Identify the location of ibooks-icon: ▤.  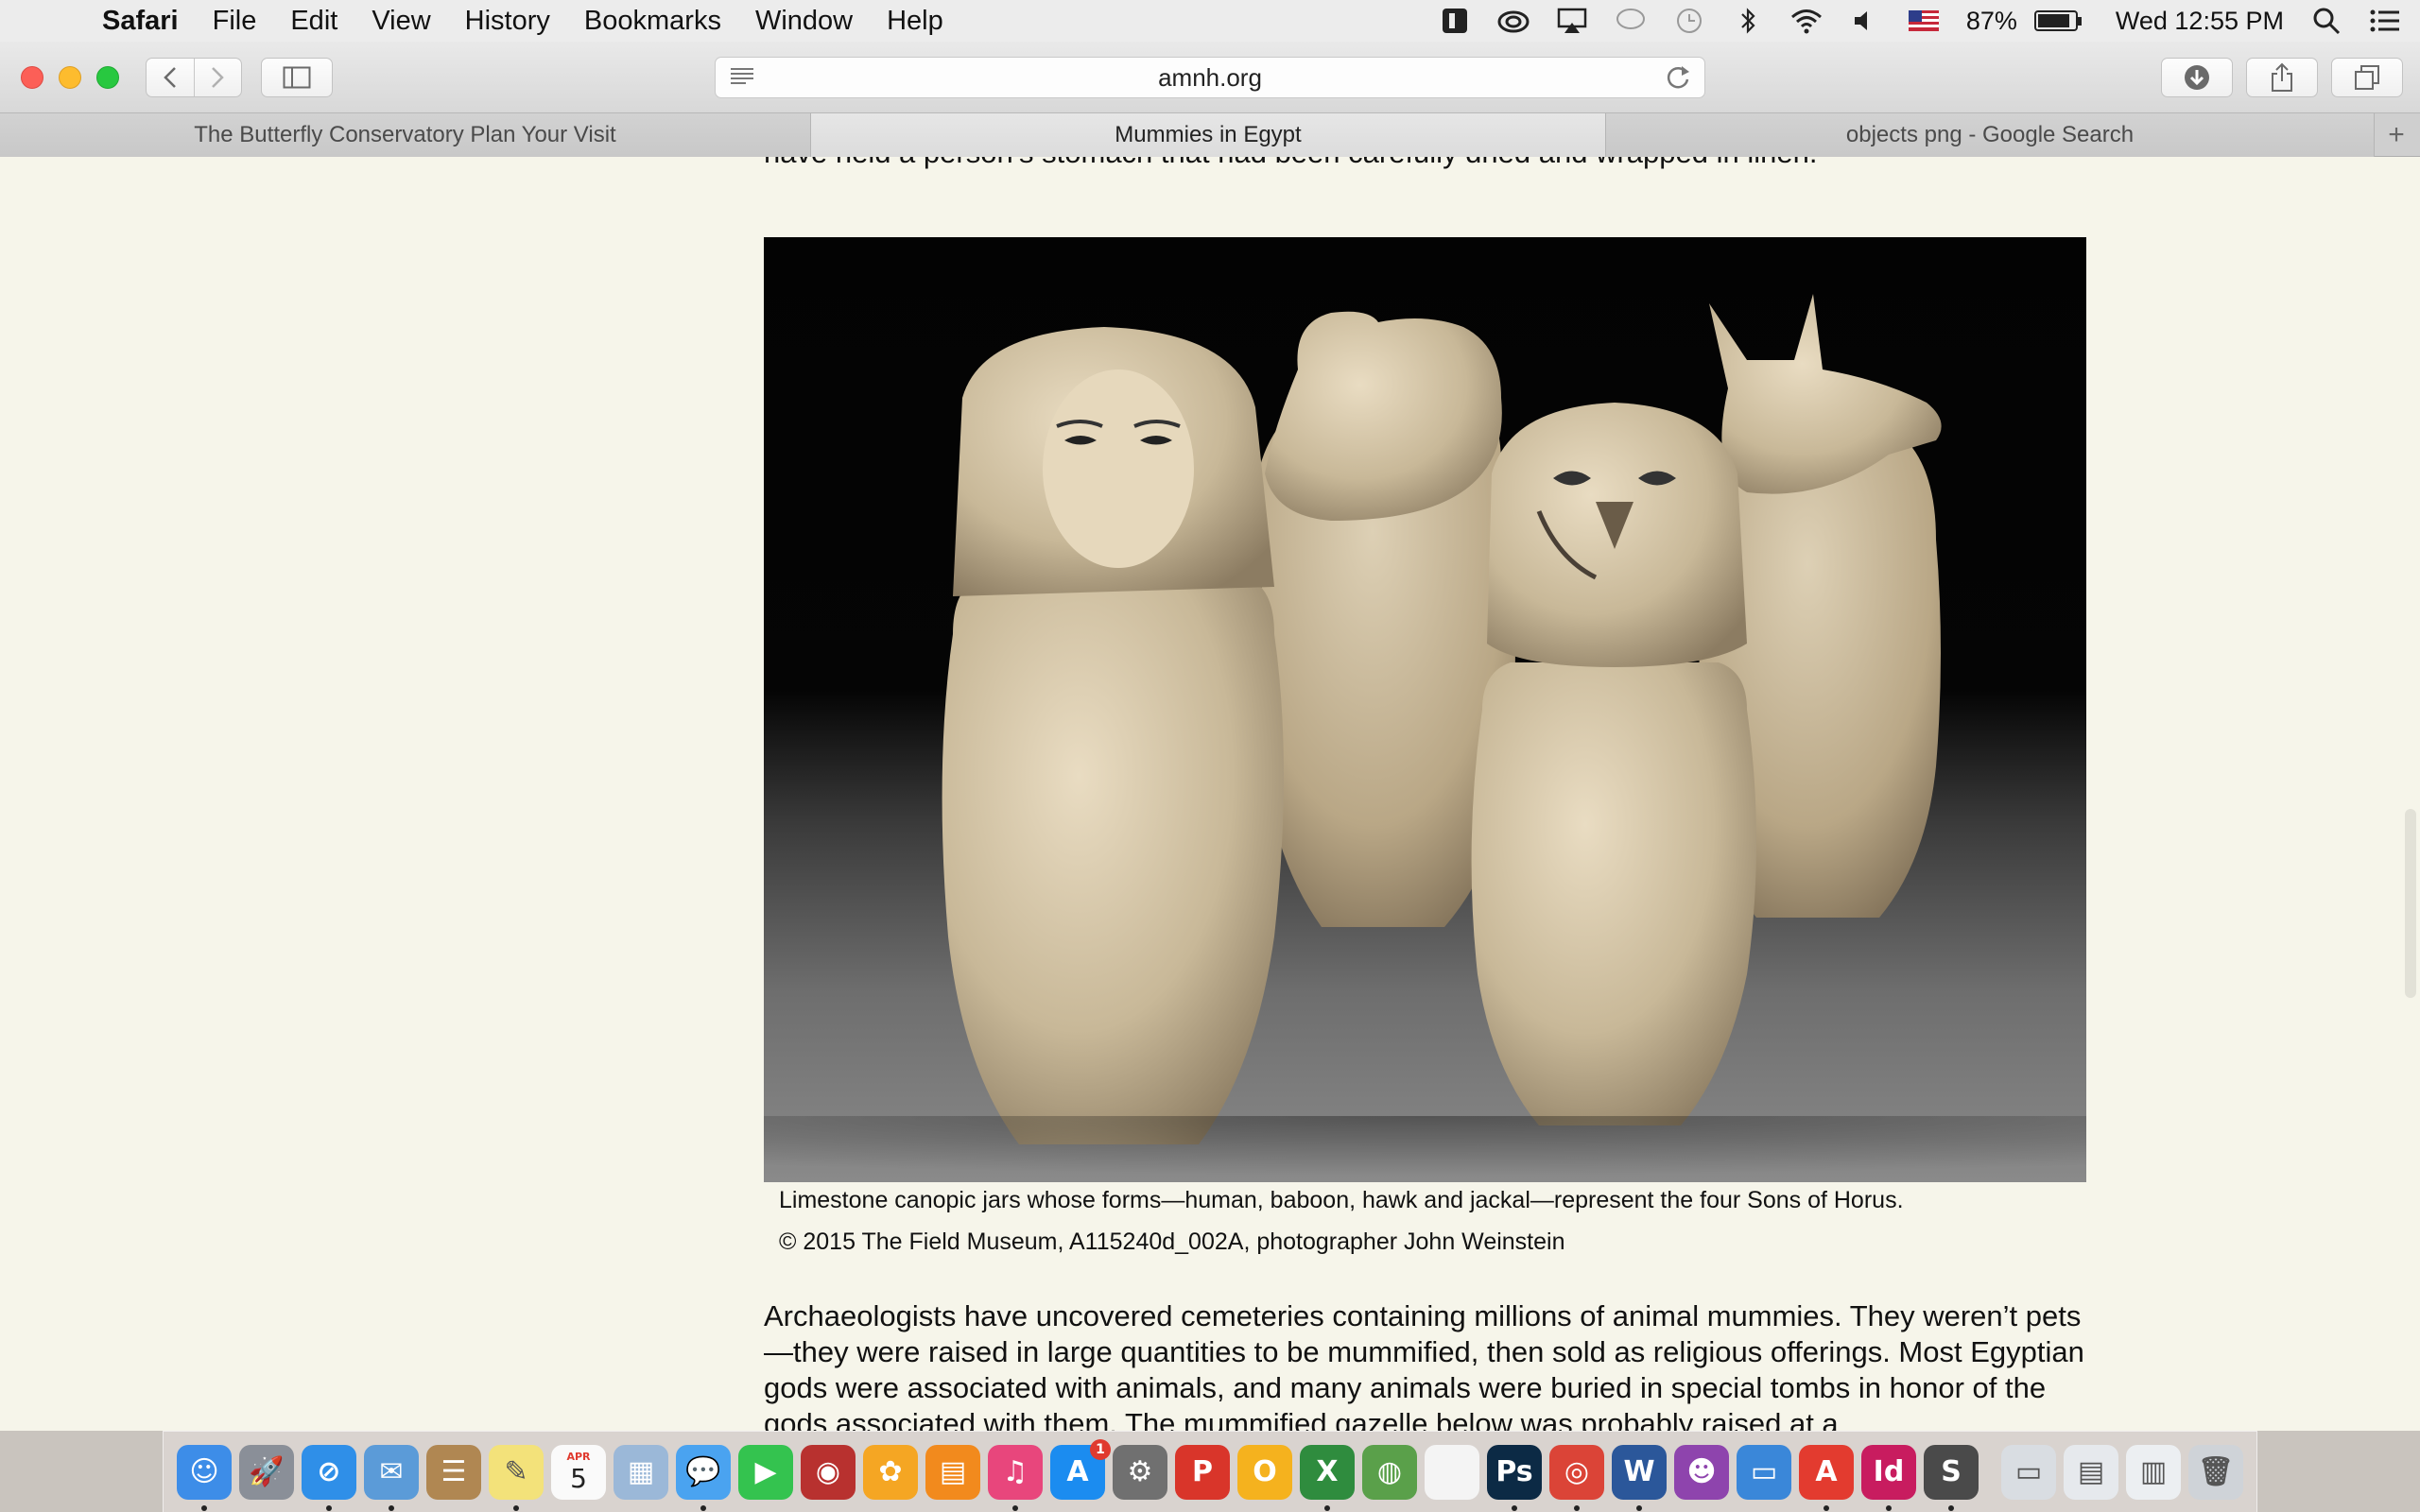
(952, 1472).